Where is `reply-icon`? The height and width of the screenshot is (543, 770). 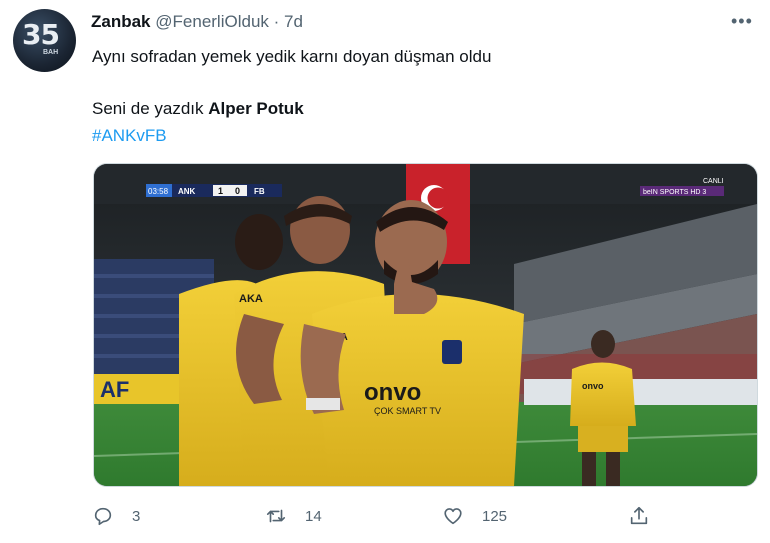
reply-icon is located at coordinates (103, 516).